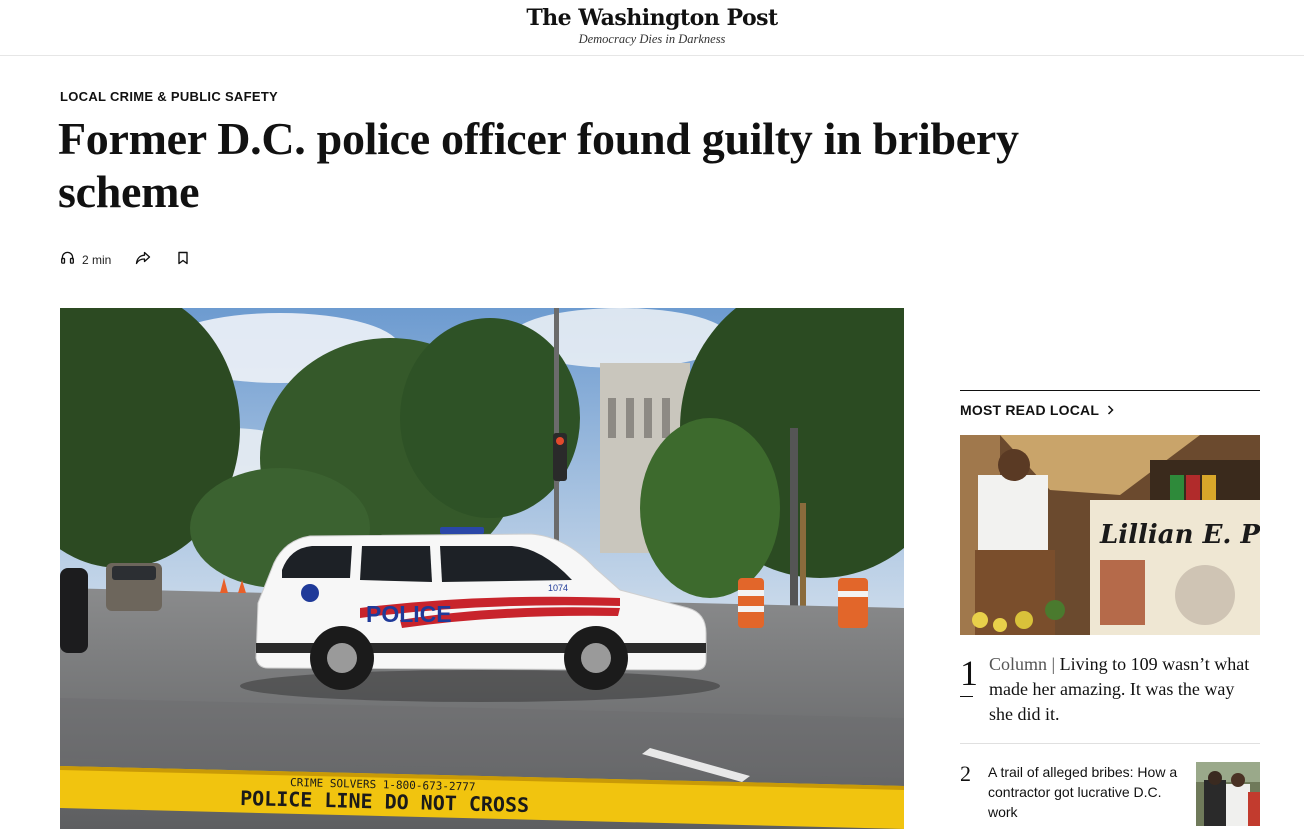  Describe the element at coordinates (965, 773) in the screenshot. I see `rank-number: 2` at that location.